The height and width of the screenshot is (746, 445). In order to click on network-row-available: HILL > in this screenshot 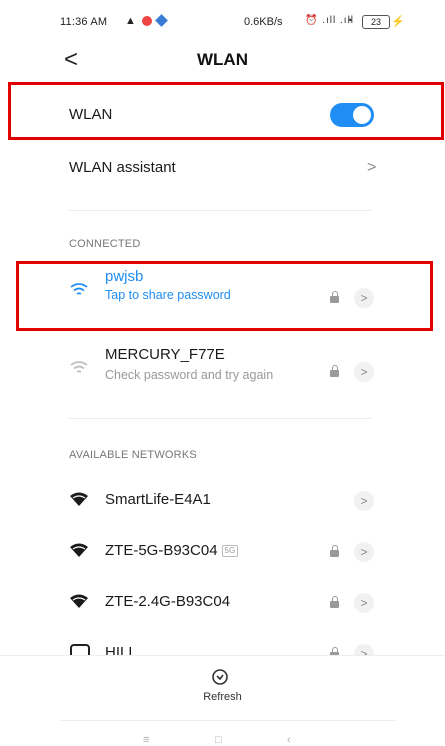, I will do `click(222, 645)`.